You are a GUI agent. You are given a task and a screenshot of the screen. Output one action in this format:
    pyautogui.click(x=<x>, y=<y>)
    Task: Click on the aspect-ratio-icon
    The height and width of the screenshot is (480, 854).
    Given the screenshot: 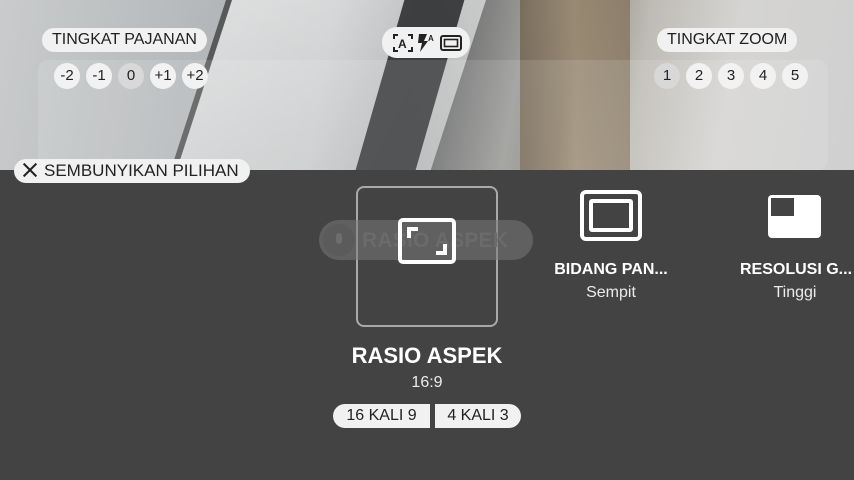 What is the action you would take?
    pyautogui.click(x=427, y=241)
    